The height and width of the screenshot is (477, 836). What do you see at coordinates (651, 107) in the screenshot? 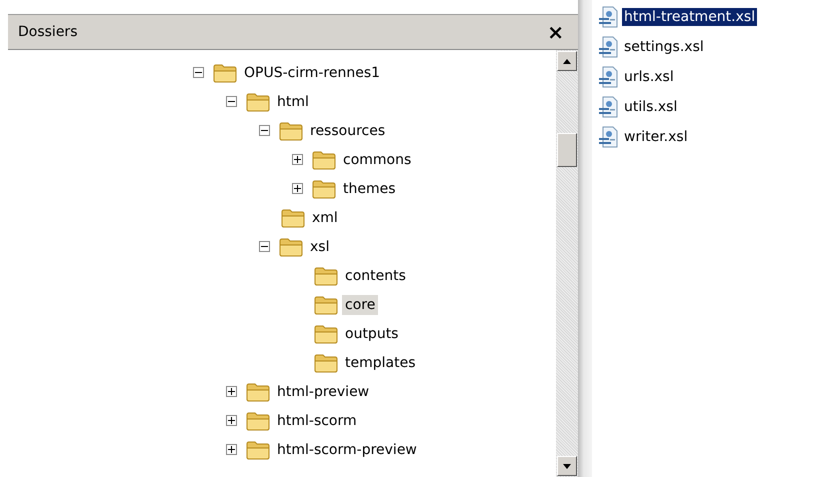
I see `file-name: utils.xsl` at bounding box center [651, 107].